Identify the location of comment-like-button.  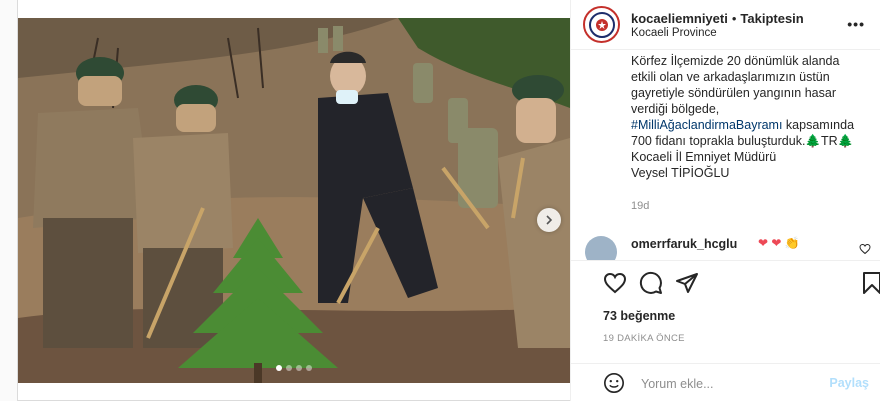
(865, 251).